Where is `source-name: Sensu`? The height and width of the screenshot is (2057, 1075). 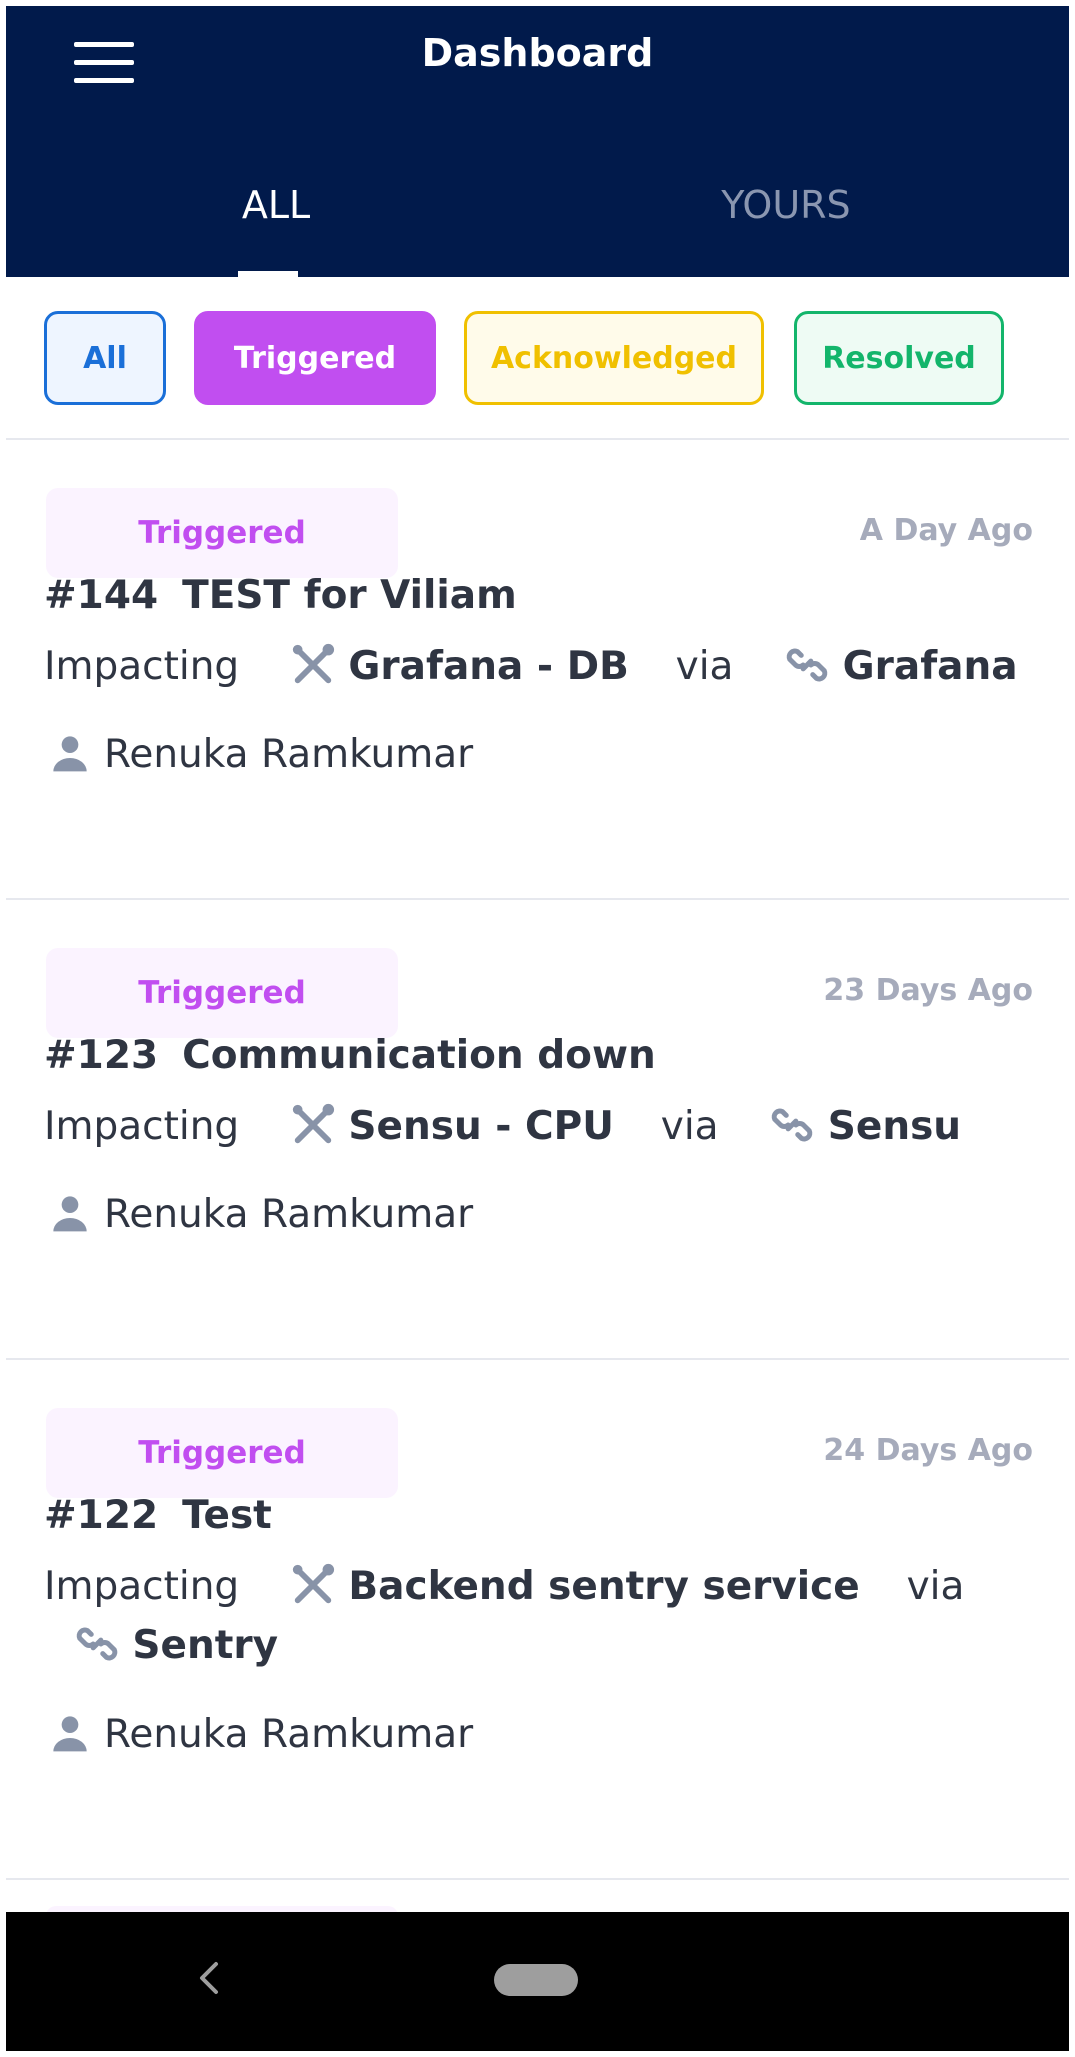
source-name: Sensu is located at coordinates (894, 1126).